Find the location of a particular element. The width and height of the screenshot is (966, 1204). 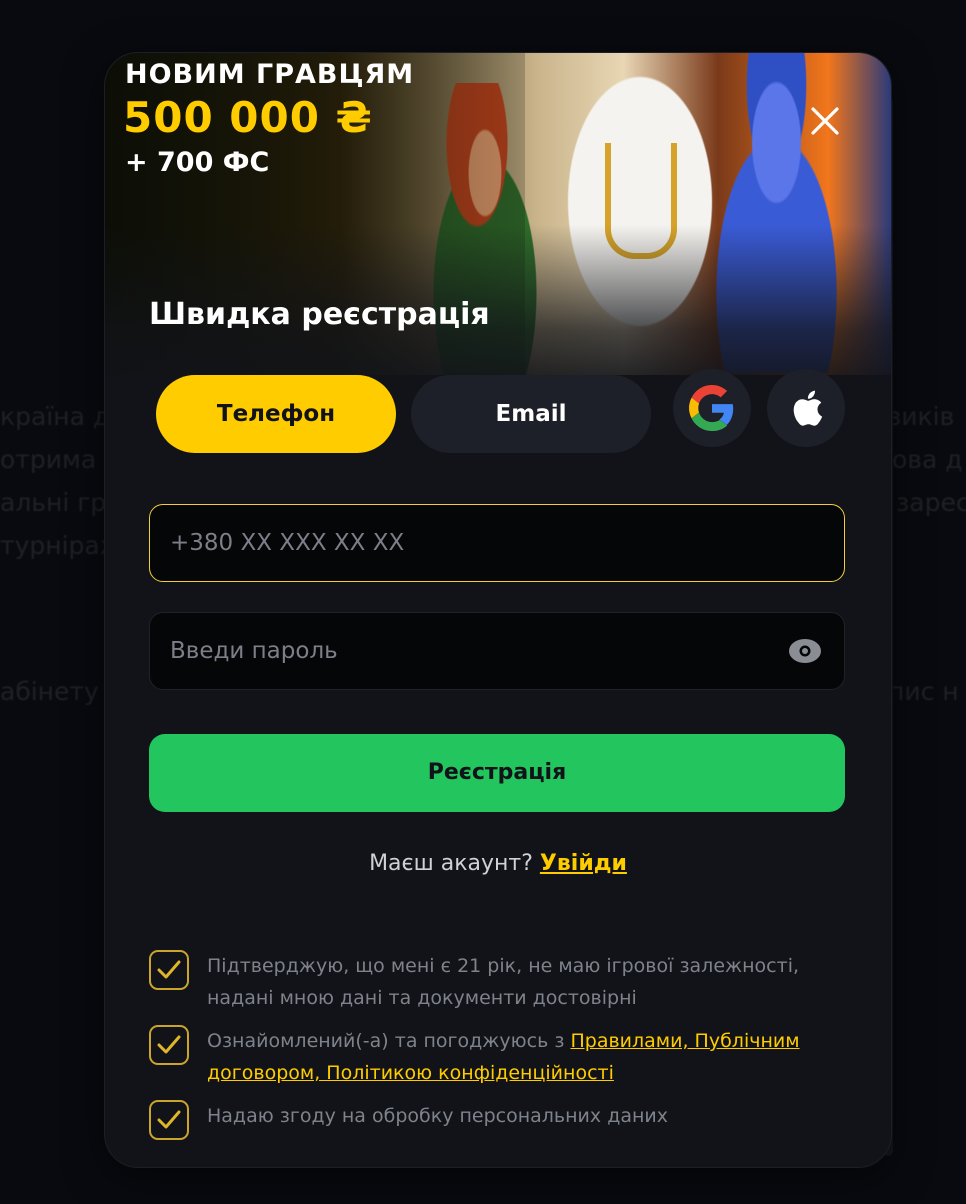

consent-age-checkbox is located at coordinates (169, 970).